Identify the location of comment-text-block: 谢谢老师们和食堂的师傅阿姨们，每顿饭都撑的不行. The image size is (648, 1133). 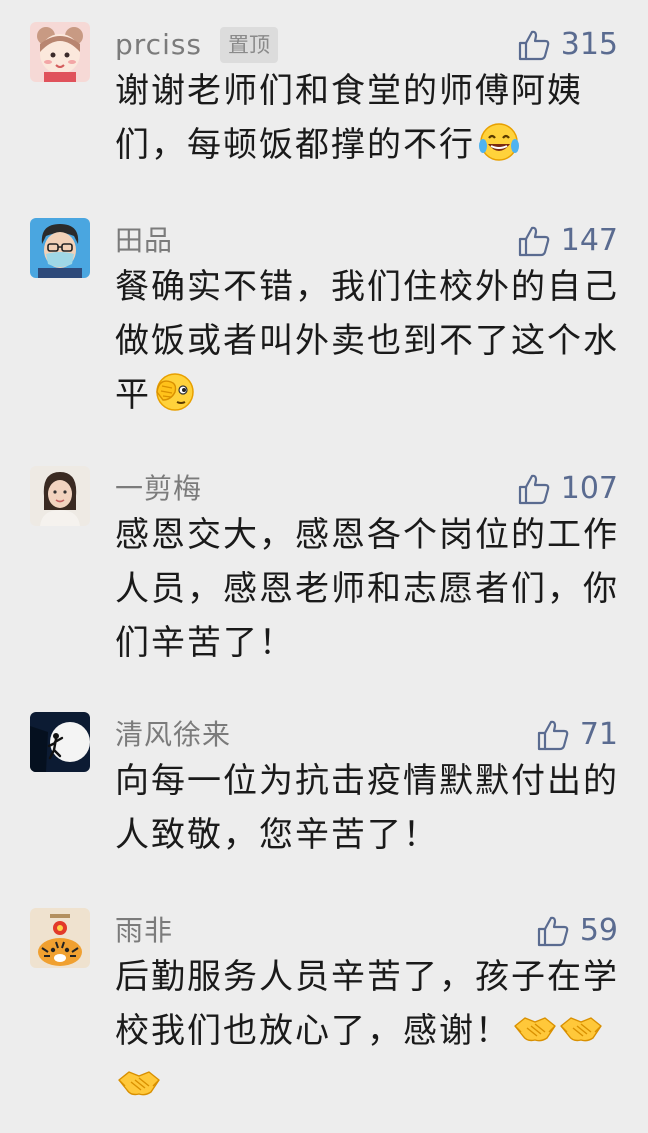
(367, 118).